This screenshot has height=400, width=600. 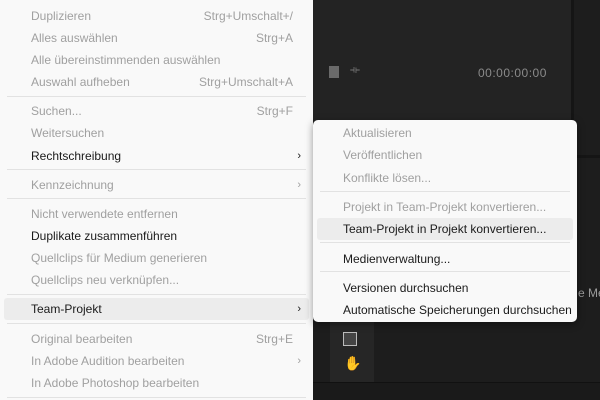 I want to click on menu-item: Veröffentlichen, so click(x=445, y=155).